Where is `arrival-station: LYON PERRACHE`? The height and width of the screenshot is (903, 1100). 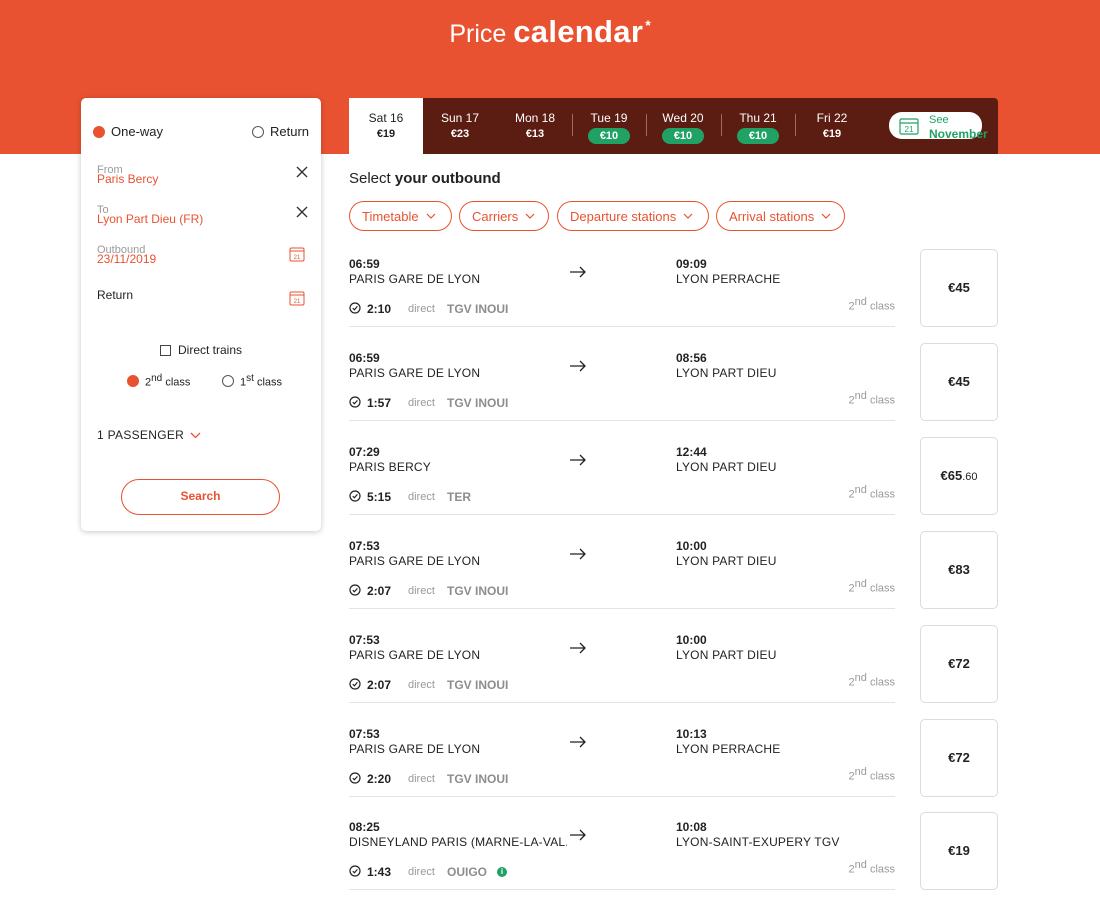 arrival-station: LYON PERRACHE is located at coordinates (728, 279).